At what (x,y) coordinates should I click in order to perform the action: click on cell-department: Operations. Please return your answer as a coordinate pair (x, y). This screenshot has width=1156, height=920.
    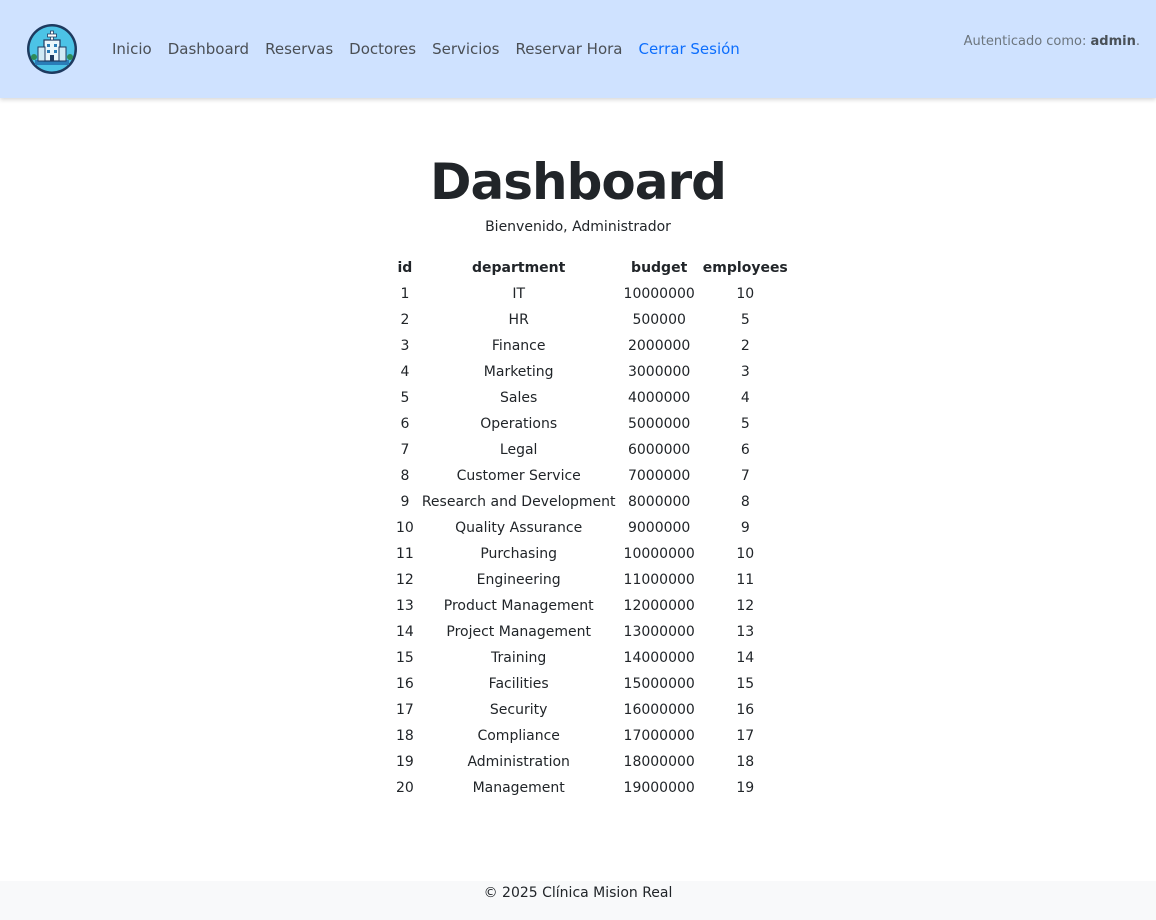
    Looking at the image, I should click on (519, 424).